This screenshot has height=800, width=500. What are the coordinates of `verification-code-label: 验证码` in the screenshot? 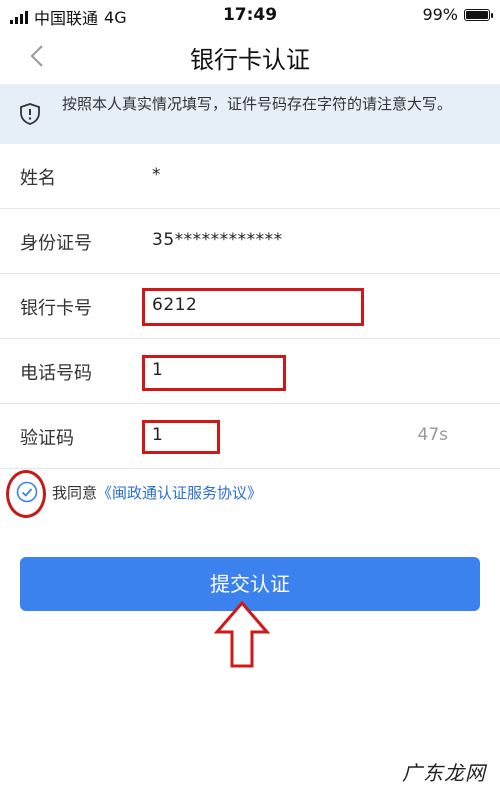 It's located at (47, 438).